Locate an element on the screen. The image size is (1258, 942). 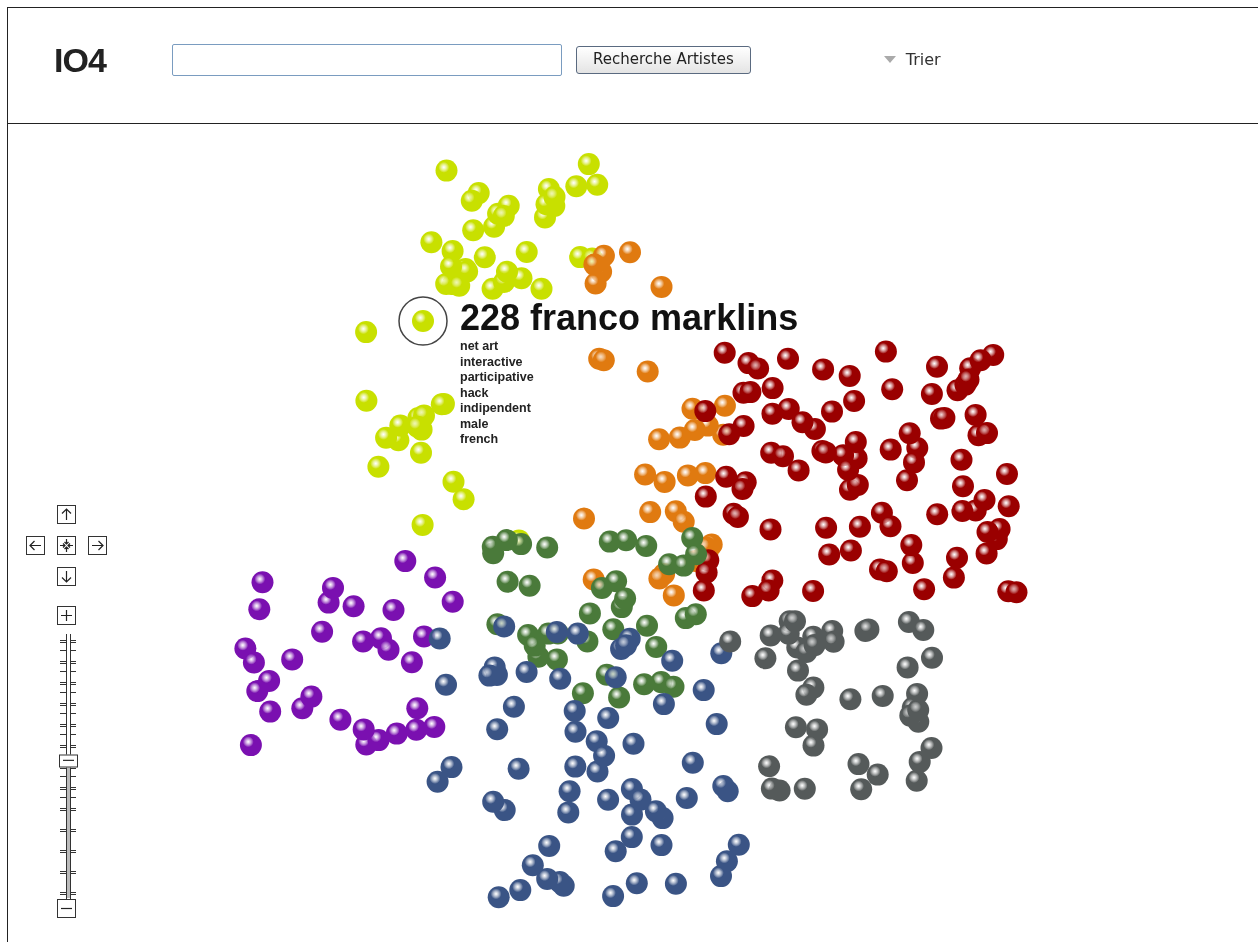
pan-down-button is located at coordinates (66, 576).